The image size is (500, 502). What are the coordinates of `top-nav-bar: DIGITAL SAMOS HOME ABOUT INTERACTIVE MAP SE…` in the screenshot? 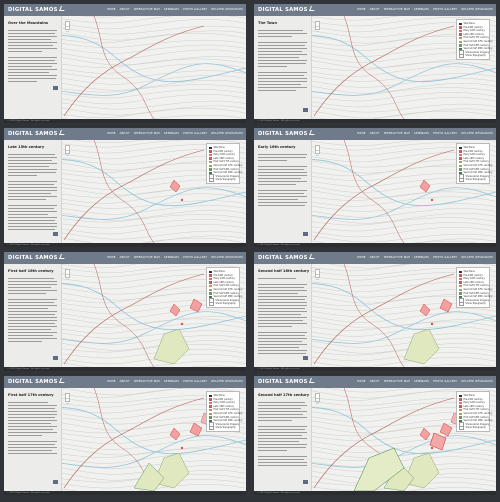 It's located at (375, 10).